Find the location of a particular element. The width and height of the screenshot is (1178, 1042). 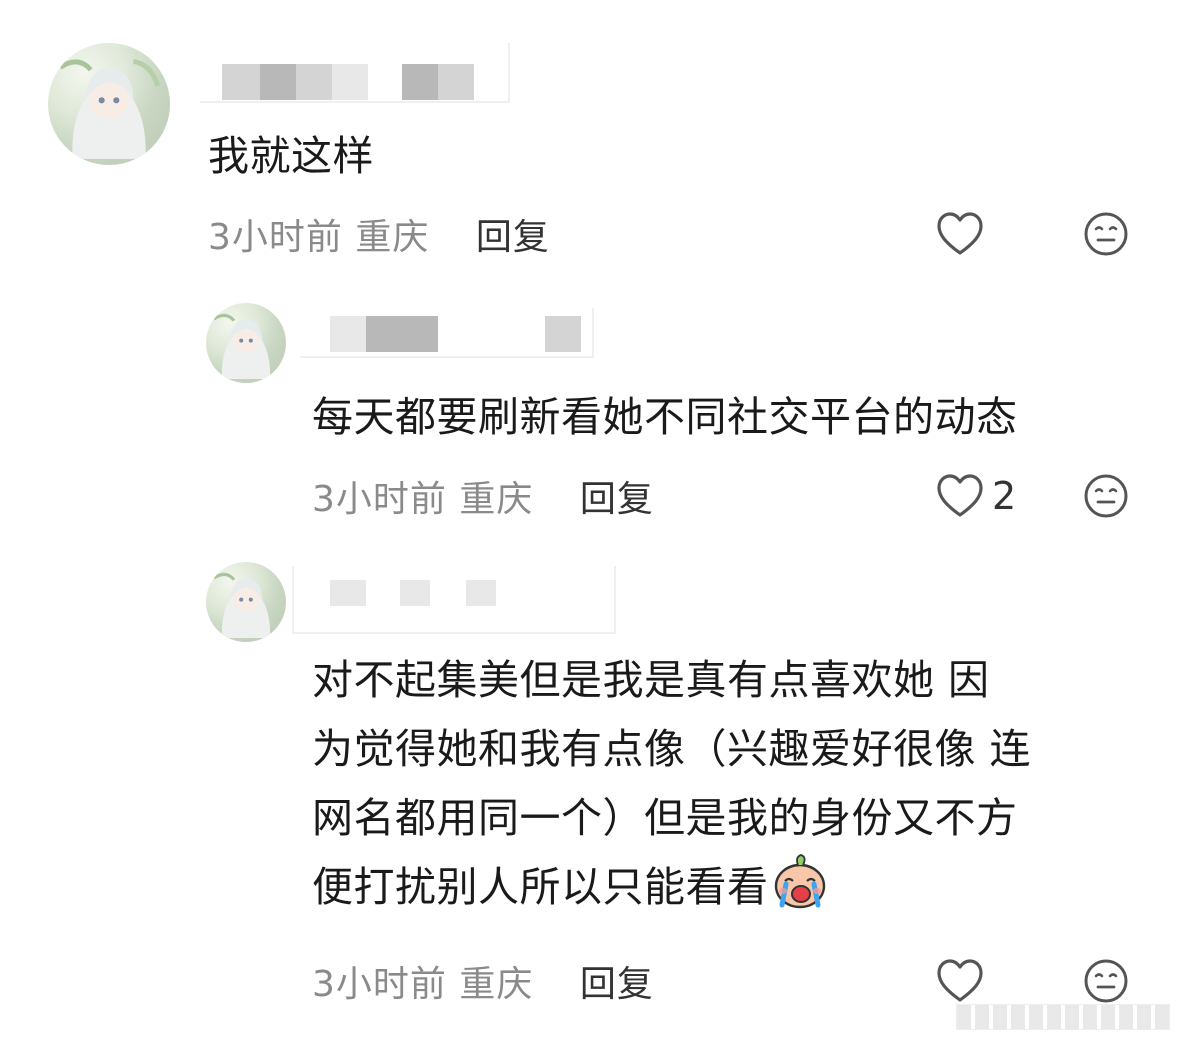

comment-text: 每天都要刷新看她不同社交平台的动态 is located at coordinates (665, 417).